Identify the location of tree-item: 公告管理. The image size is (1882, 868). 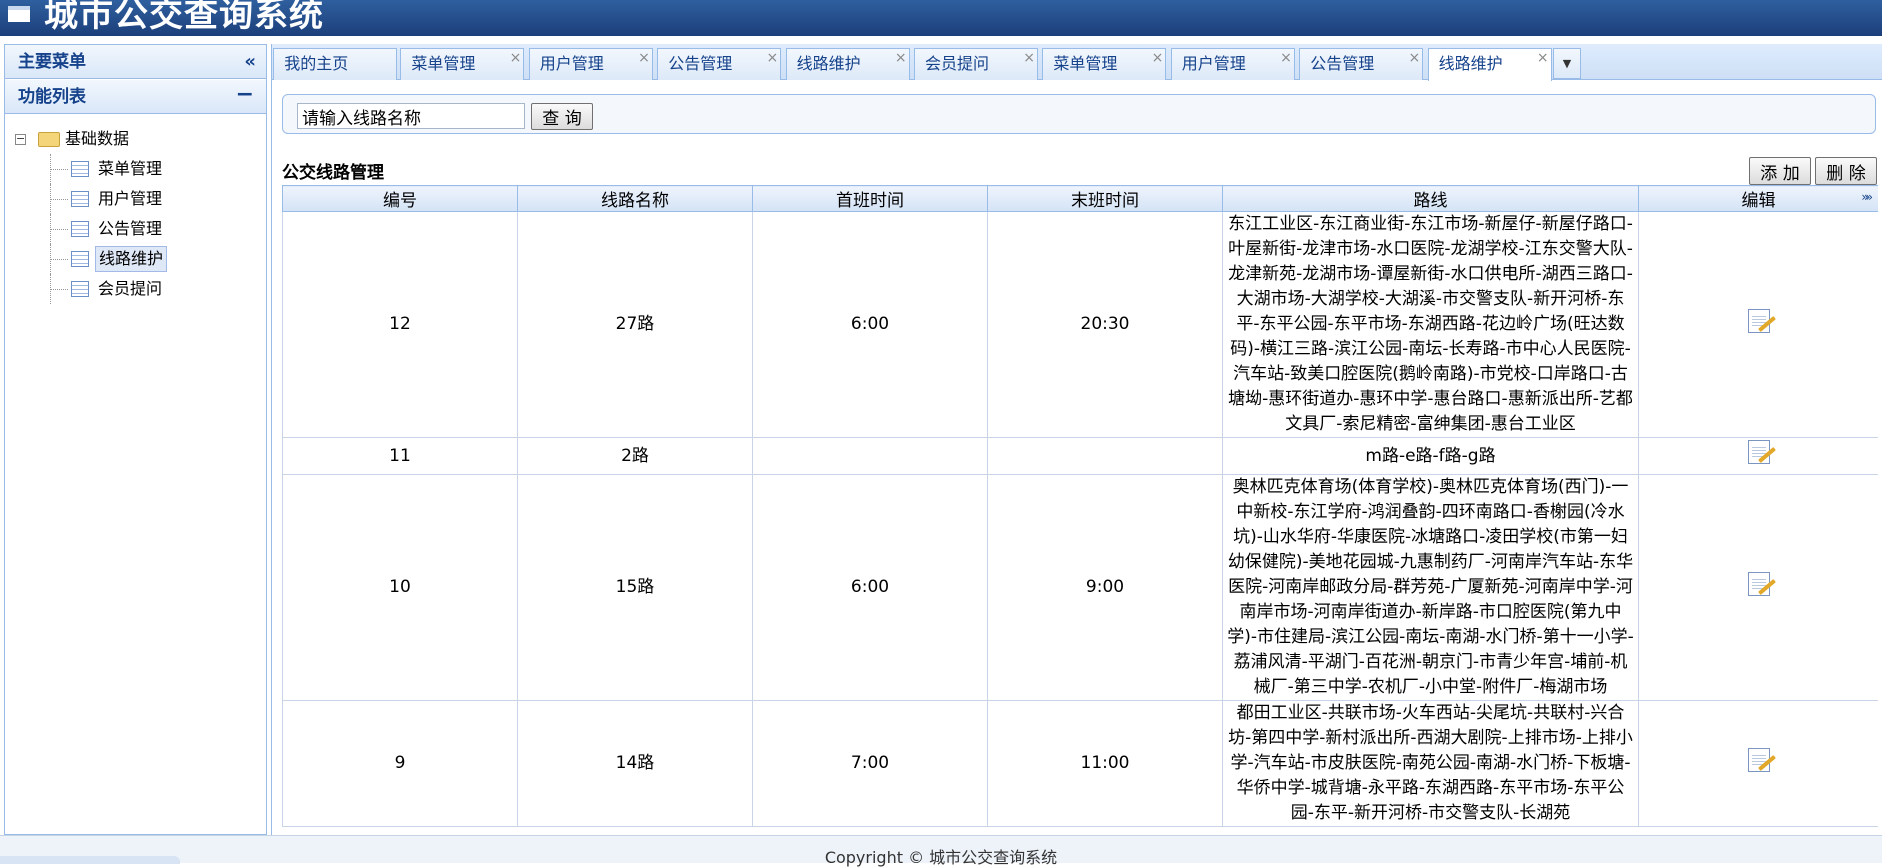
(135, 229).